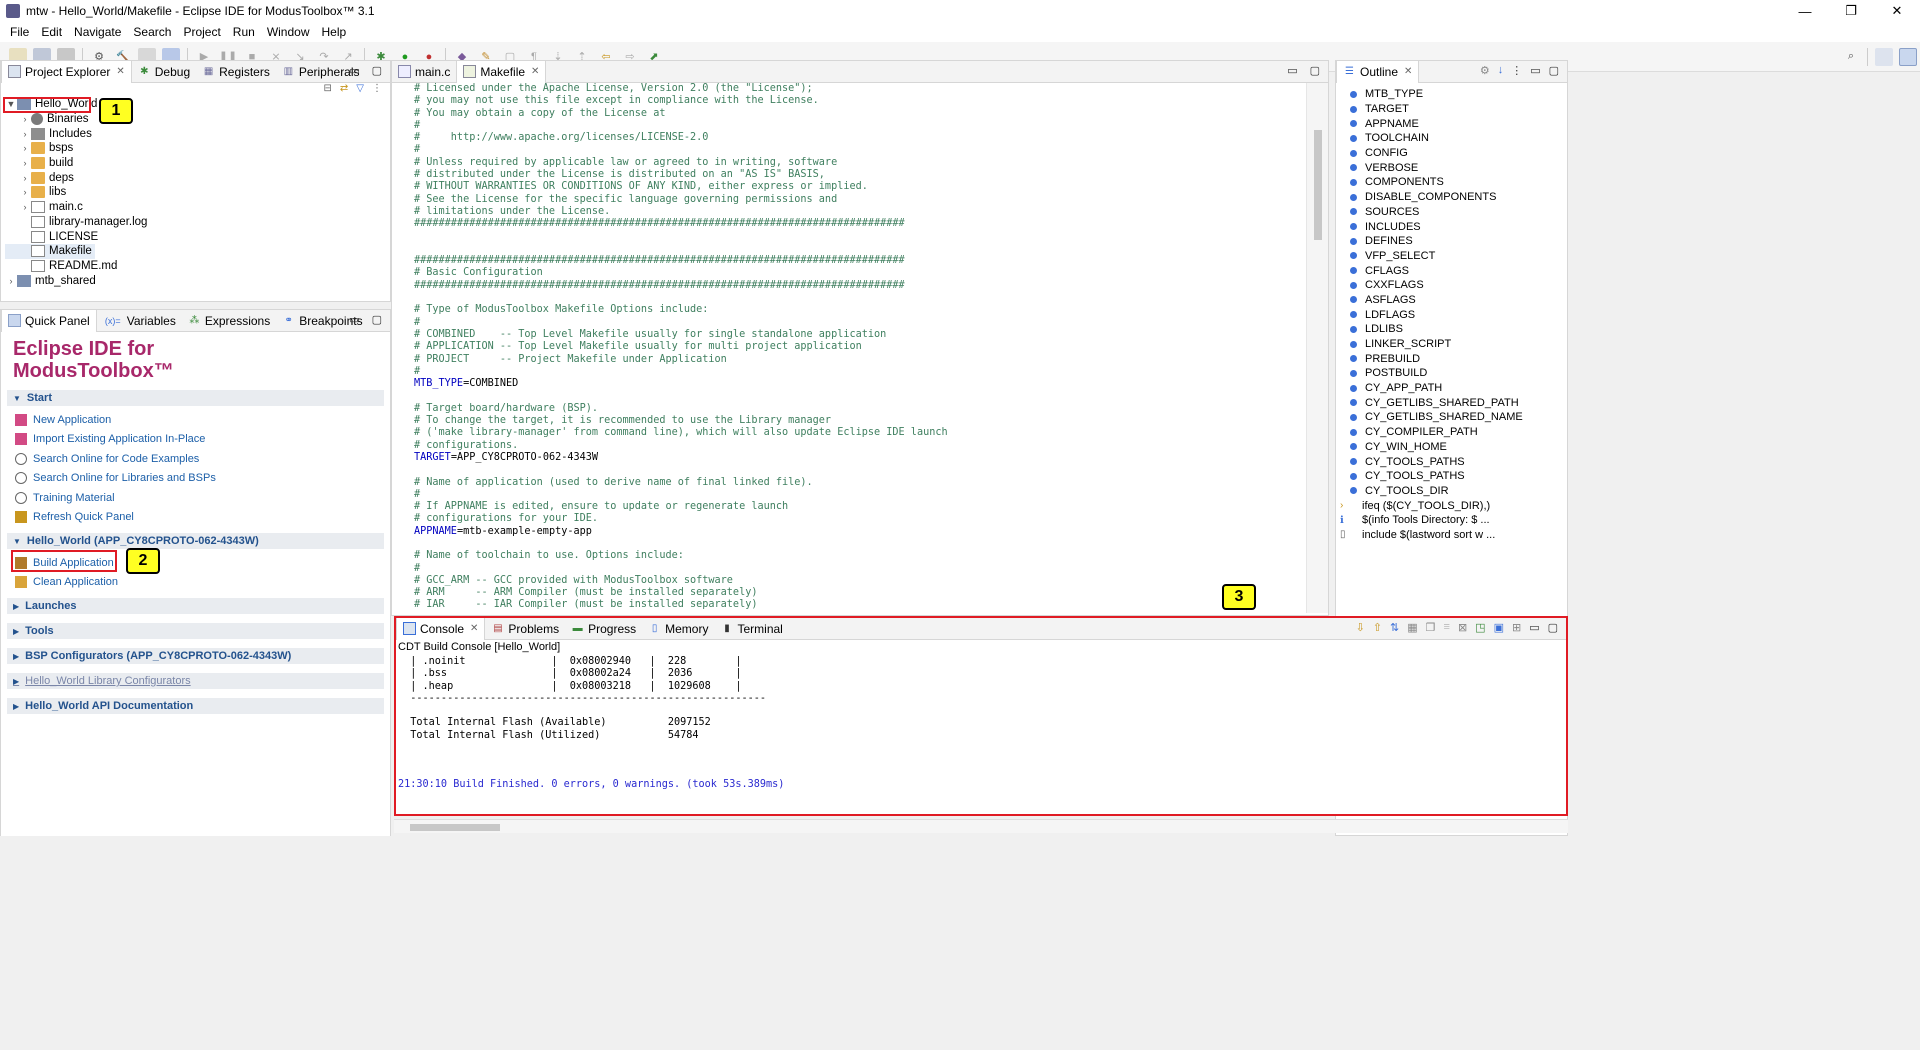 The height and width of the screenshot is (1050, 1920). Describe the element at coordinates (1451, 182) in the screenshot. I see `outline-item: COMPONENTS` at that location.